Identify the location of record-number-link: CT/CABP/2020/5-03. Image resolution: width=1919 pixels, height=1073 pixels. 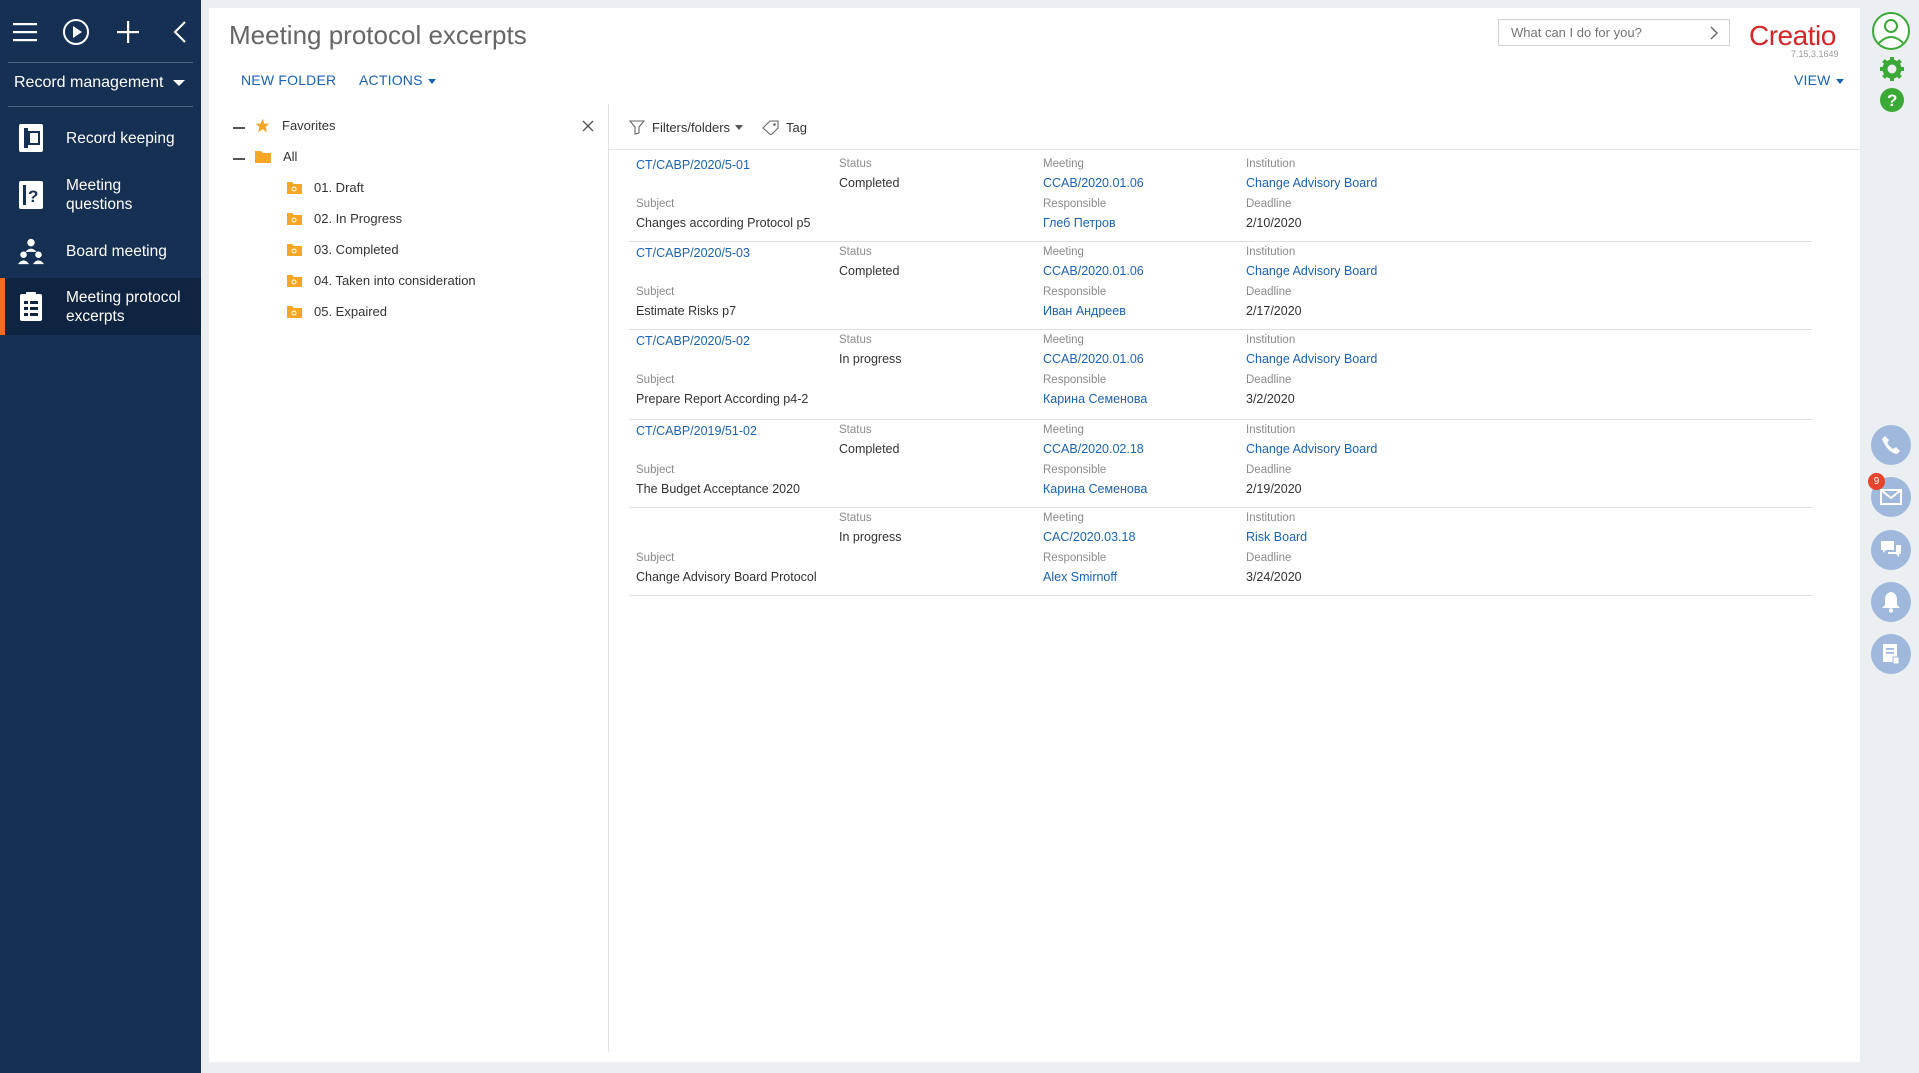
(693, 253).